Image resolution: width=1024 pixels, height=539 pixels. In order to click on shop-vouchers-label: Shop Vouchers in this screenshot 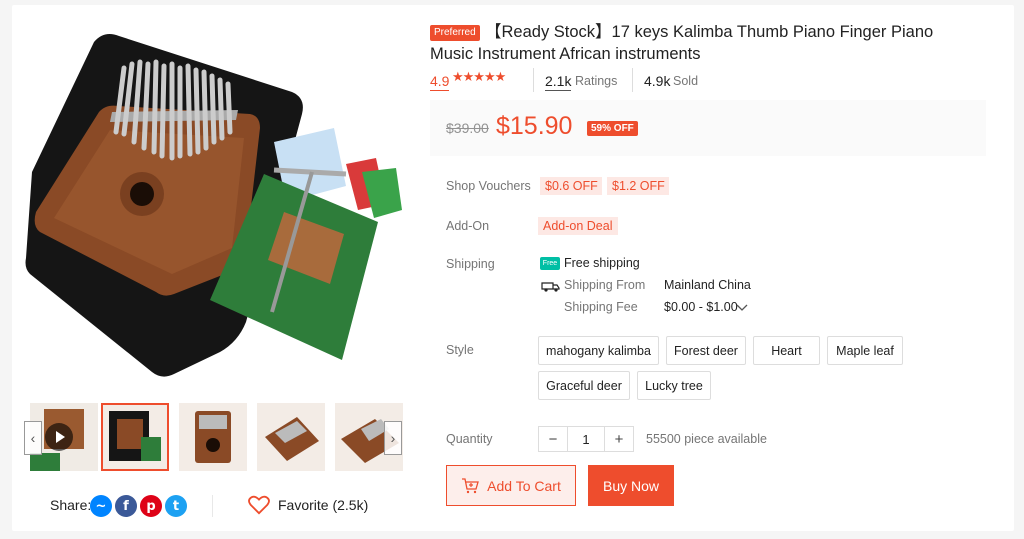, I will do `click(488, 186)`.